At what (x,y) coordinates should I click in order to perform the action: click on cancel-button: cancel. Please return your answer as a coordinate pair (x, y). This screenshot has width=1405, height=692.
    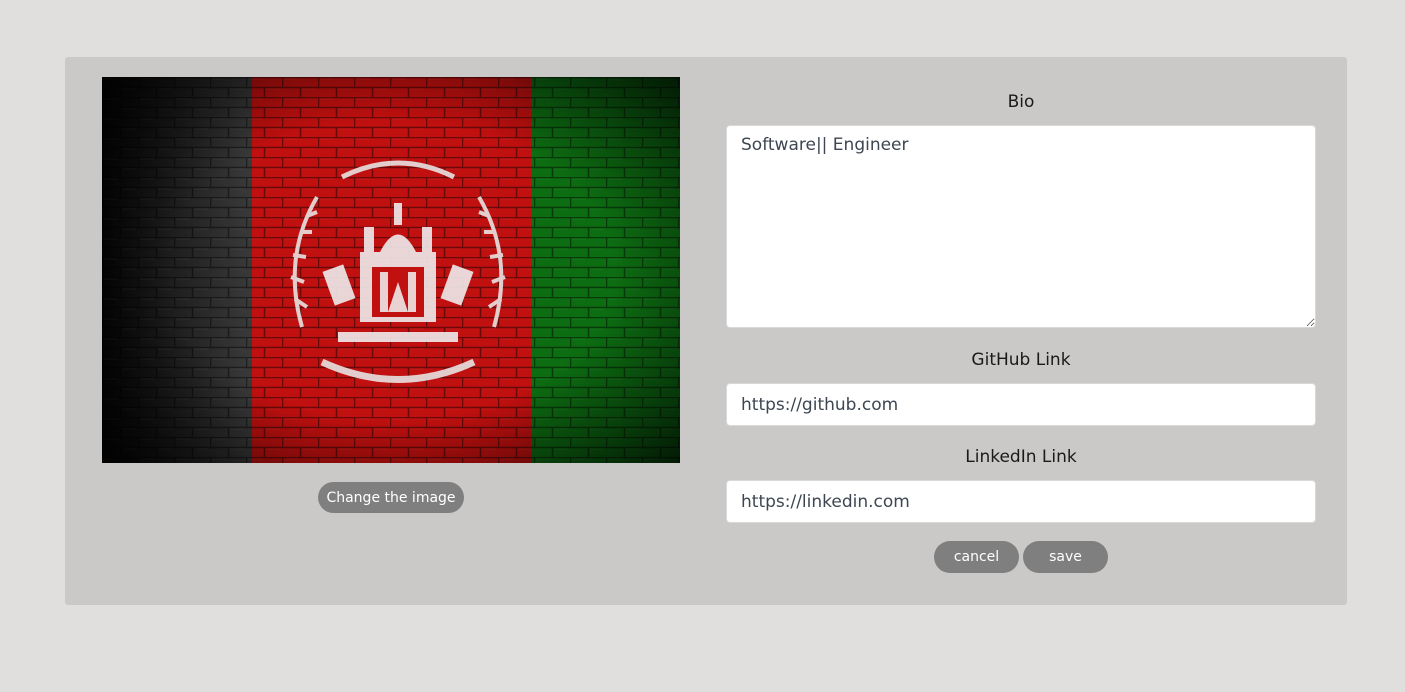
    Looking at the image, I should click on (976, 557).